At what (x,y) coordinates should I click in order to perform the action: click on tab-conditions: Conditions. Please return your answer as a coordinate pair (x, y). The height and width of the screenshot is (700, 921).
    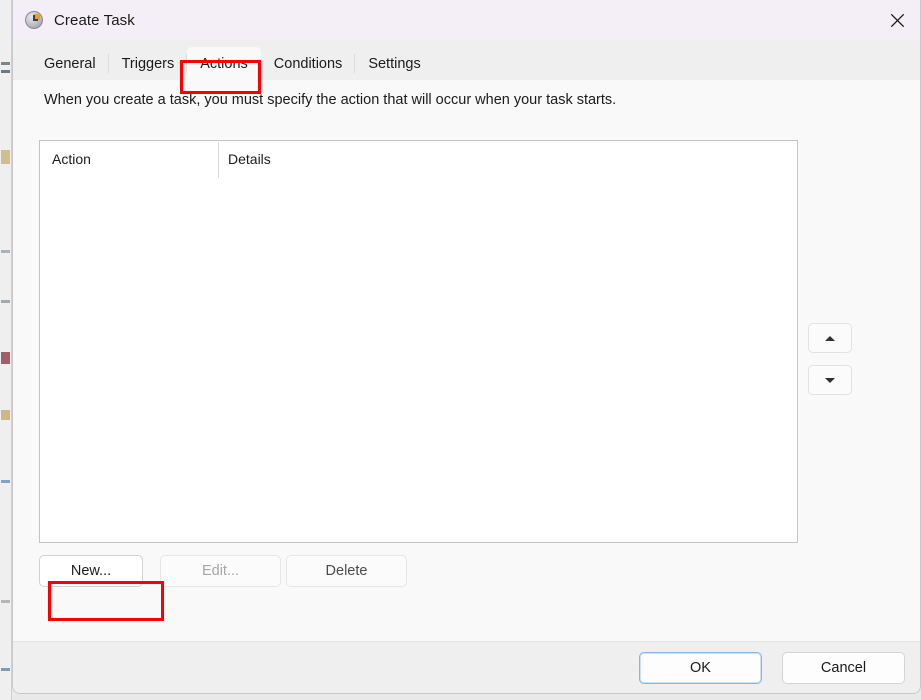
    Looking at the image, I should click on (308, 63).